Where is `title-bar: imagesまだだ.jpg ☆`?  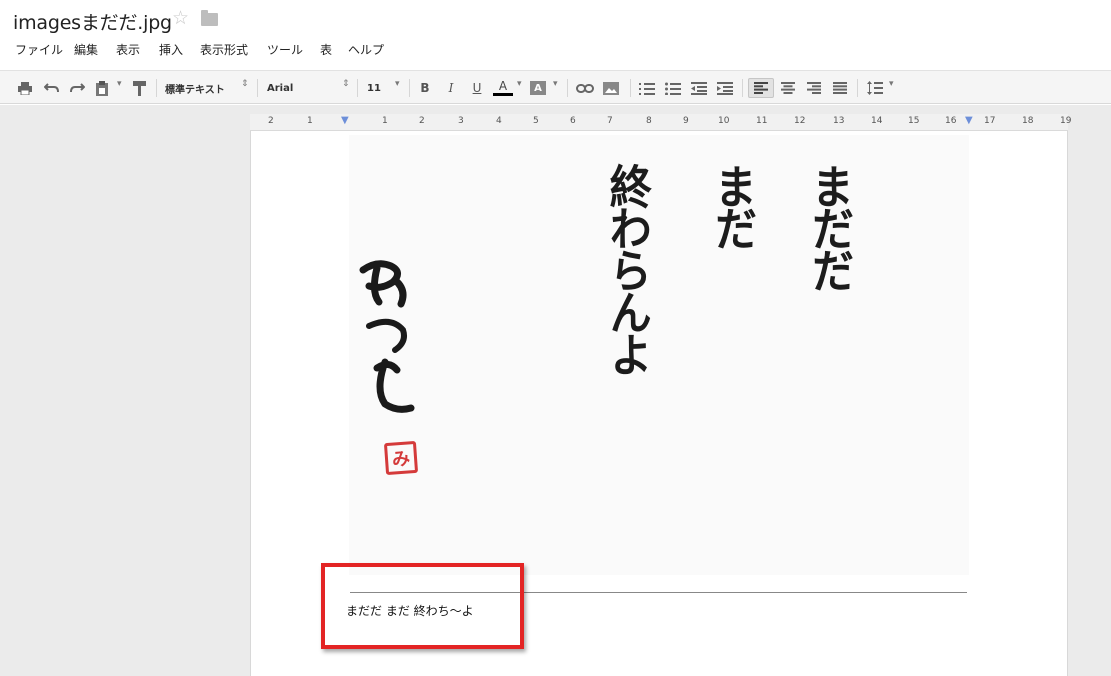 title-bar: imagesまだだ.jpg ☆ is located at coordinates (555, 19).